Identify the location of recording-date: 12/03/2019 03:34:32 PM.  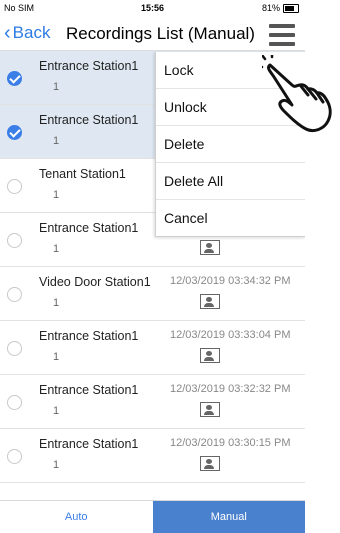
(230, 281).